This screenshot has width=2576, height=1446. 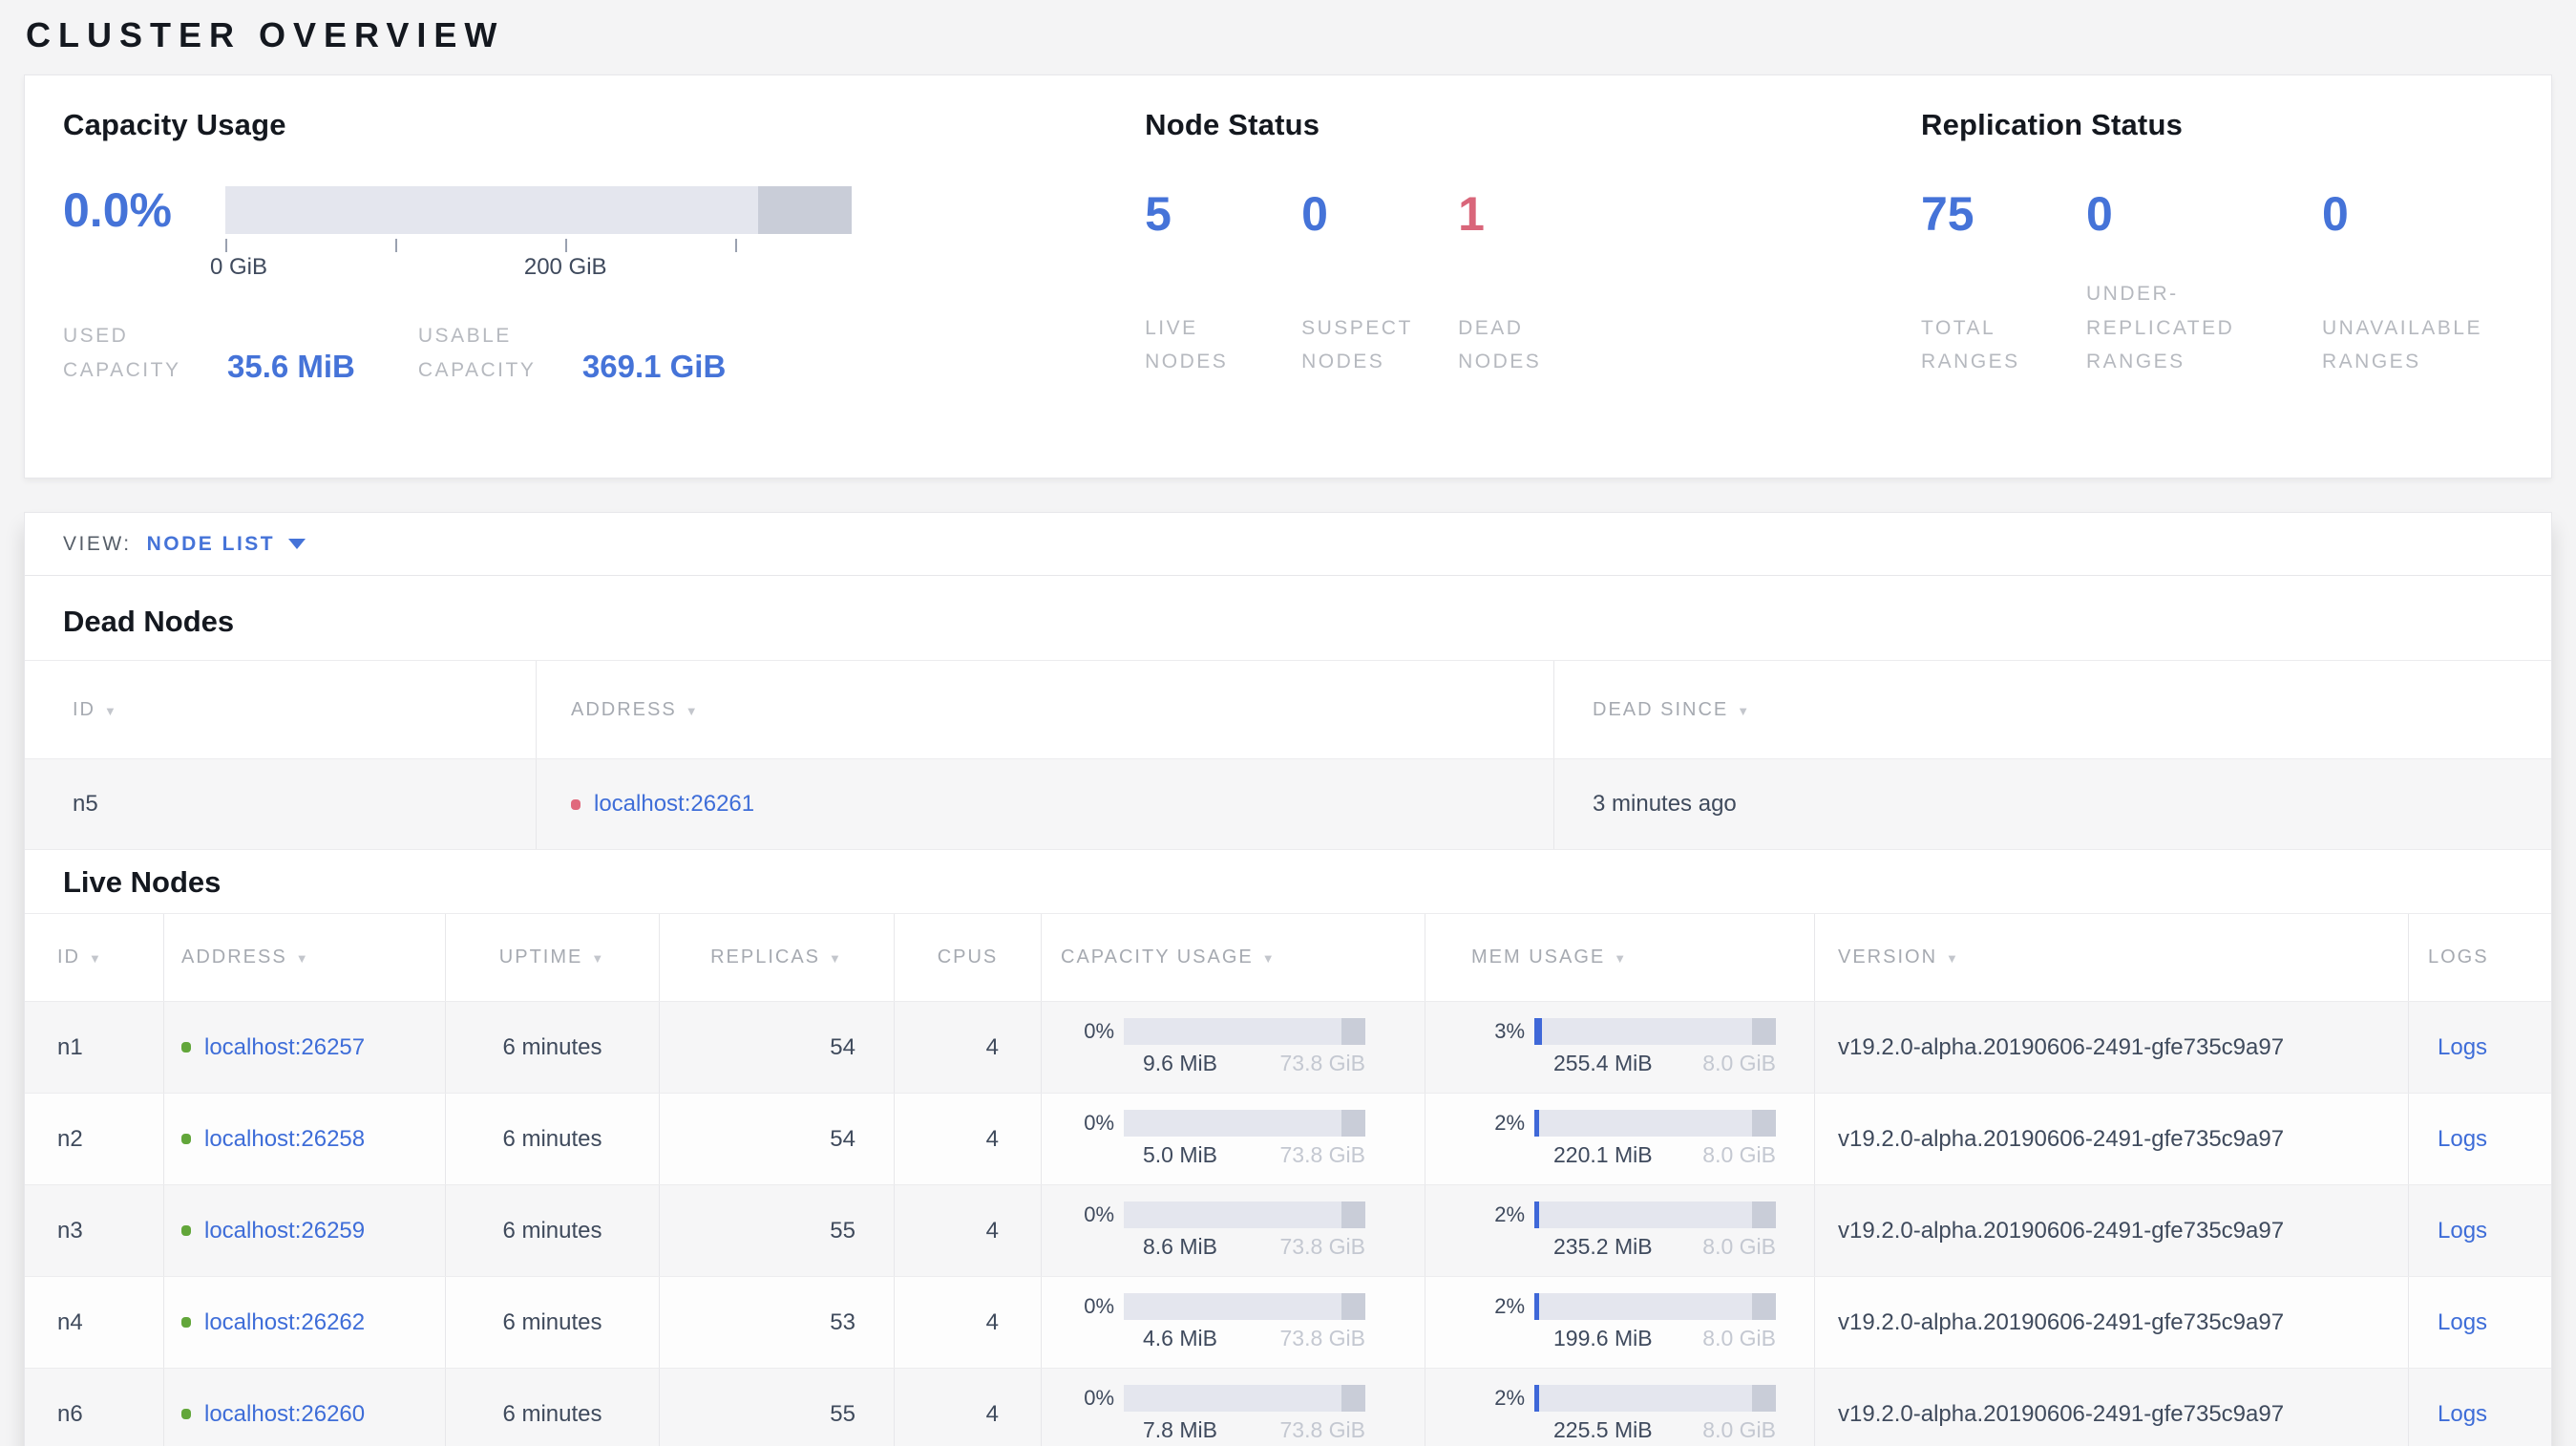 I want to click on capacity-used-value: 9.6 MiB, so click(x=1180, y=1063).